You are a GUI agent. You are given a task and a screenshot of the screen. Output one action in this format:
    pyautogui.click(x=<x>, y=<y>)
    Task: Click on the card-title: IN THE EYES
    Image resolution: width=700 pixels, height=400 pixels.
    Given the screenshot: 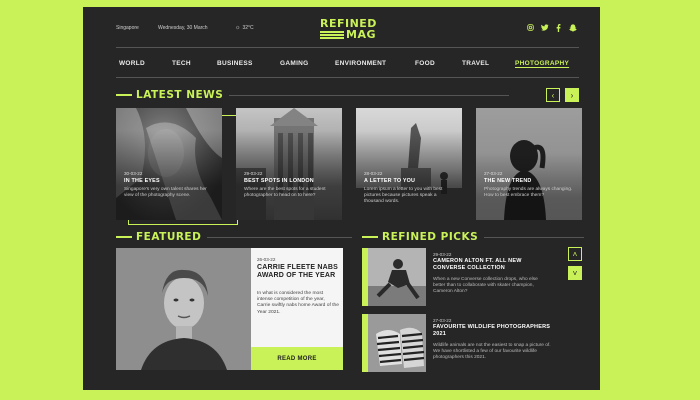 What is the action you would take?
    pyautogui.click(x=142, y=181)
    